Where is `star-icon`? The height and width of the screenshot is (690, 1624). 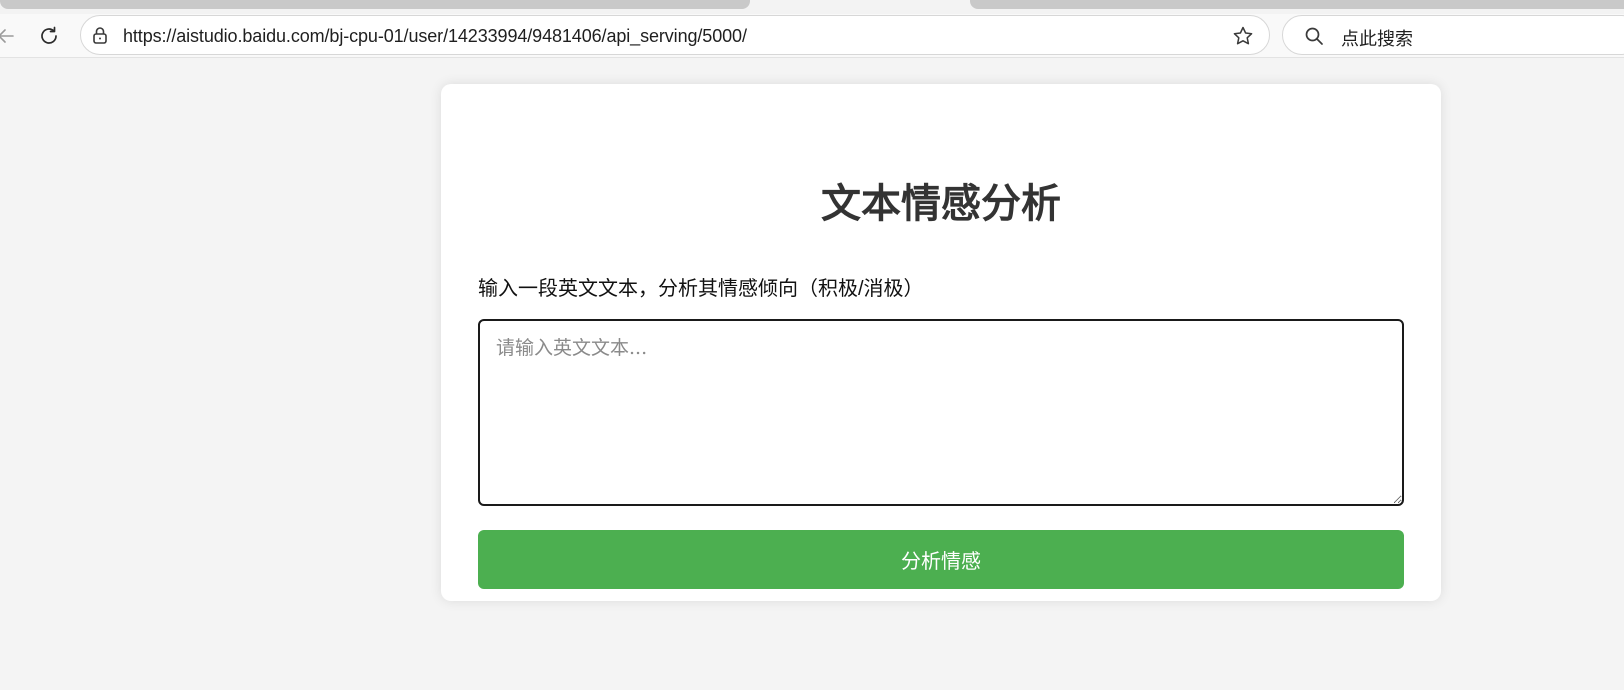 star-icon is located at coordinates (1243, 36).